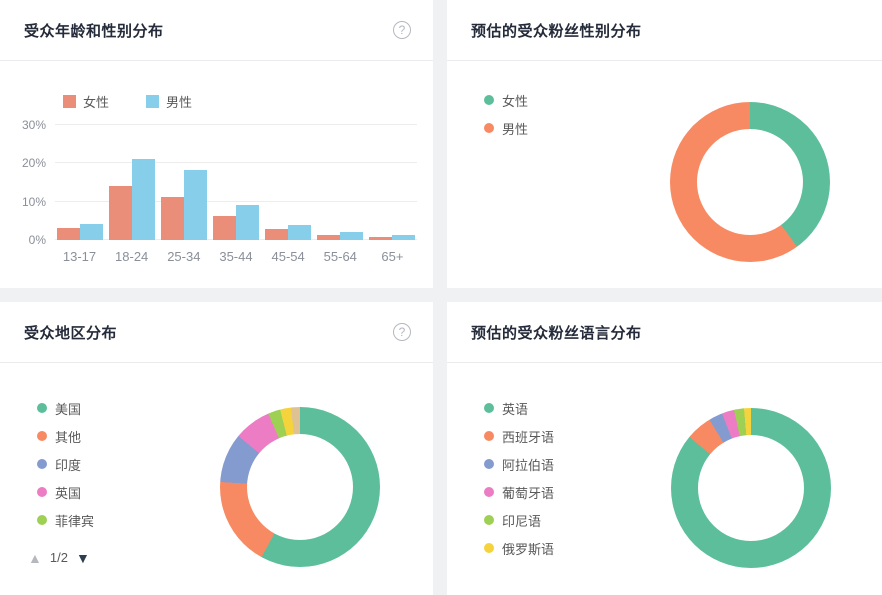 This screenshot has height=595, width=882. I want to click on bar-group: 13-17, so click(79, 244).